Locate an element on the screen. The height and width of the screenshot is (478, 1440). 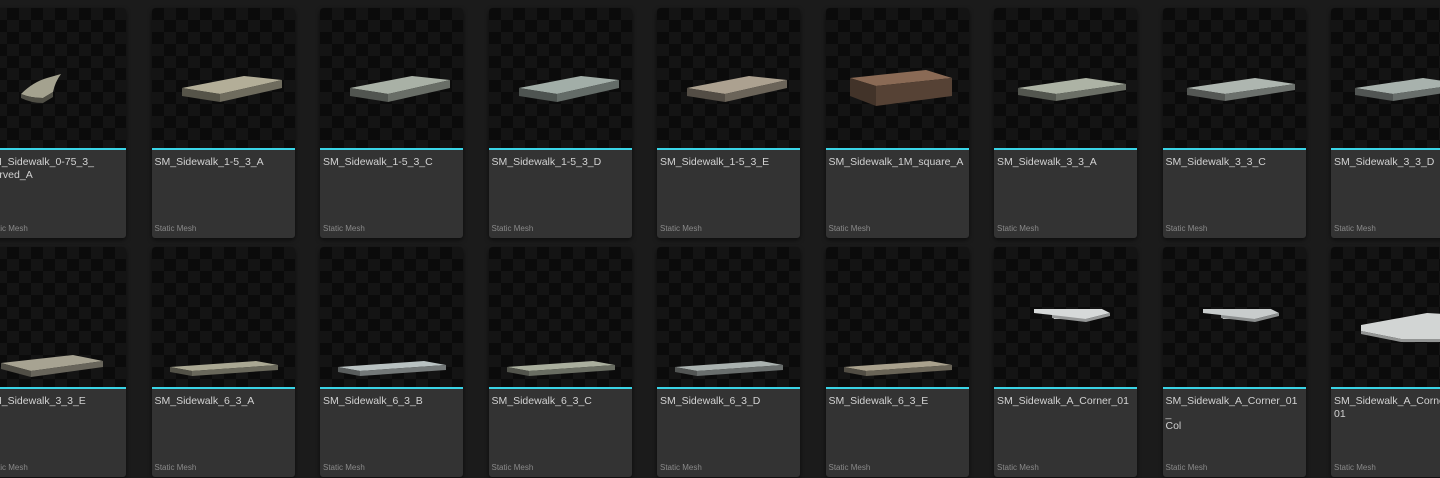
asset-tile: SM_Sidewalk_6_3_A Static Mesh is located at coordinates (223, 362).